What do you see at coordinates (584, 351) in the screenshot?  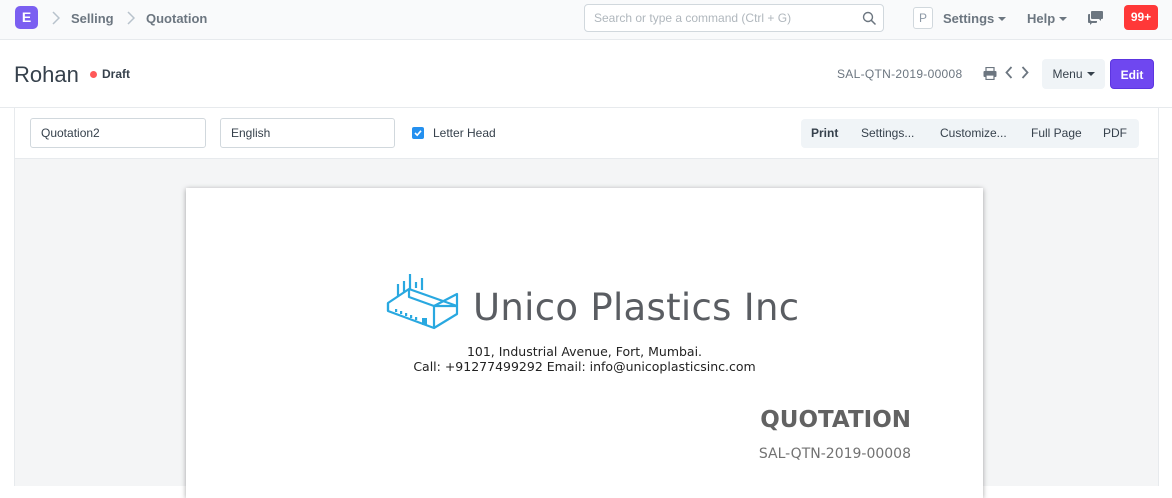 I see `company-address: 101, Industrial Avenue, Fort, Mumbai.` at bounding box center [584, 351].